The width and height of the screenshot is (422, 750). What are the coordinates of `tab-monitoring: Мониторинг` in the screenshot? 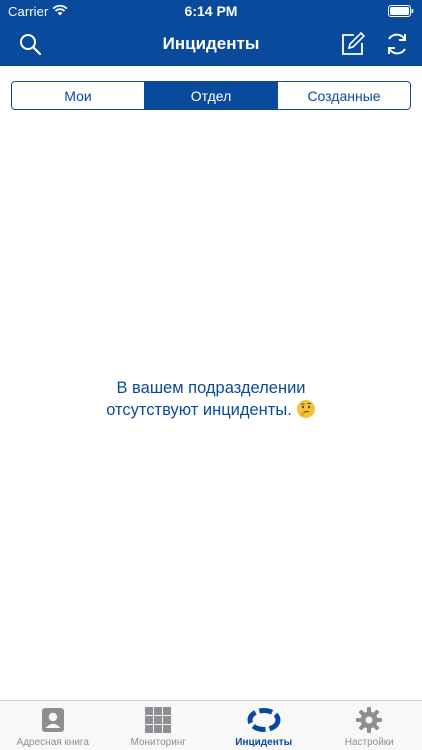 It's located at (159, 725).